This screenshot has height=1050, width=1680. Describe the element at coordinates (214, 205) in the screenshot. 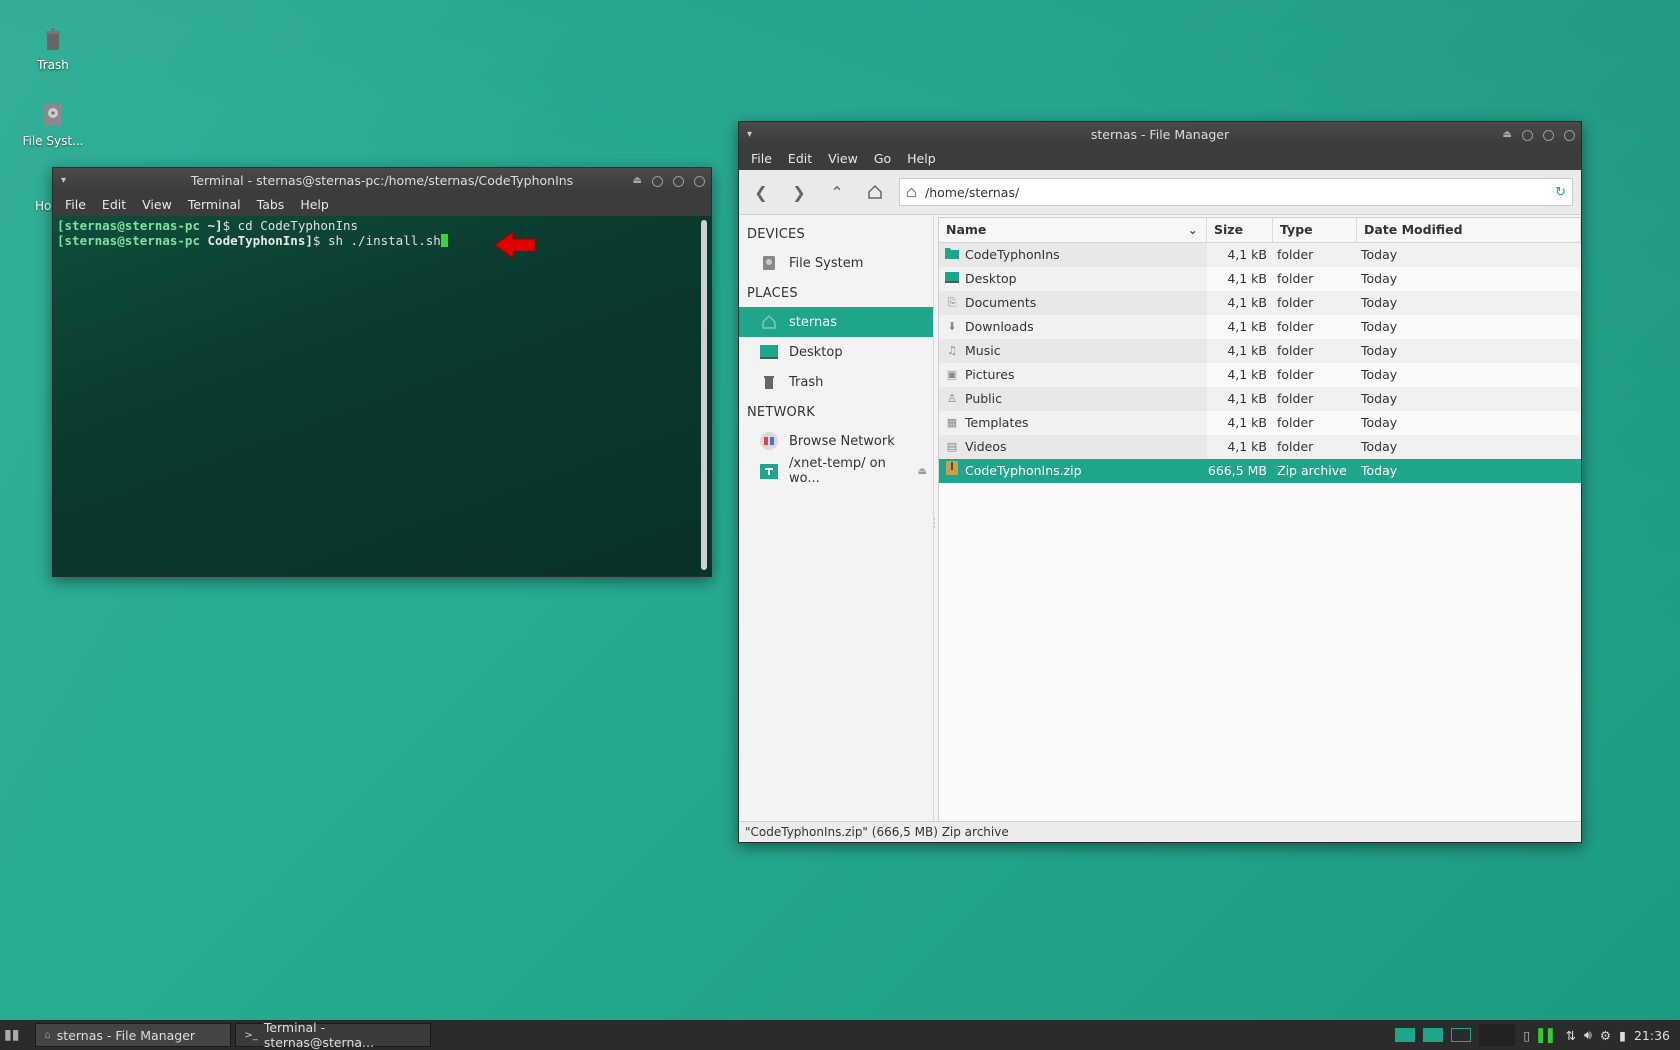

I see `menu-terminal: Terminal` at that location.